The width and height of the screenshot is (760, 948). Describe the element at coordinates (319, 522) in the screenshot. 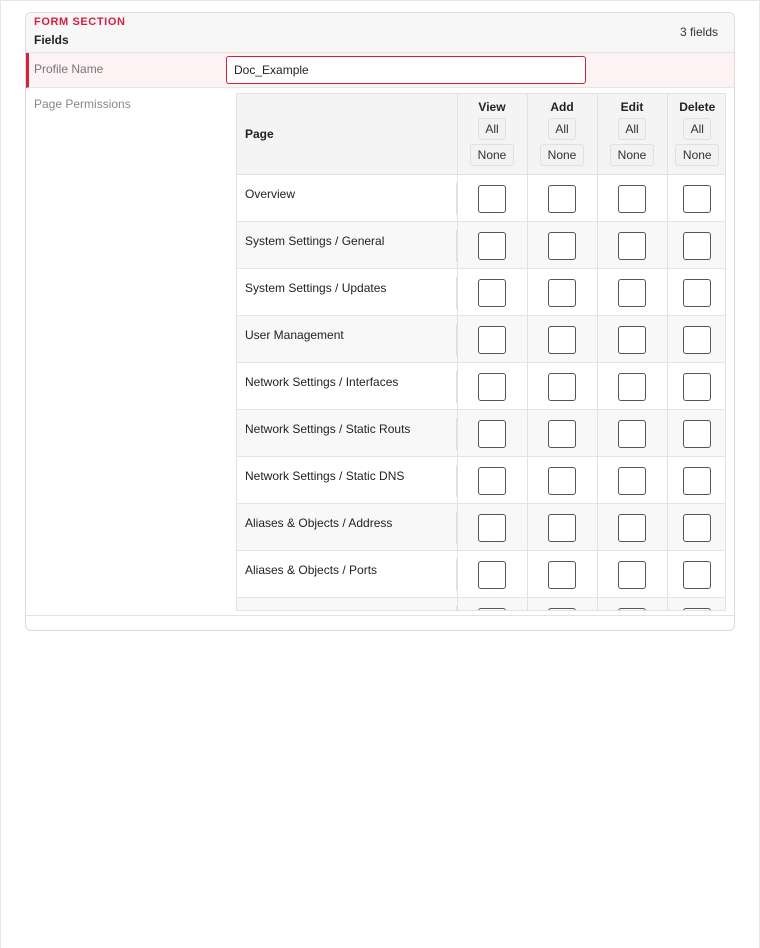

I see `page-name-label: Aliases & Objects / Address` at that location.